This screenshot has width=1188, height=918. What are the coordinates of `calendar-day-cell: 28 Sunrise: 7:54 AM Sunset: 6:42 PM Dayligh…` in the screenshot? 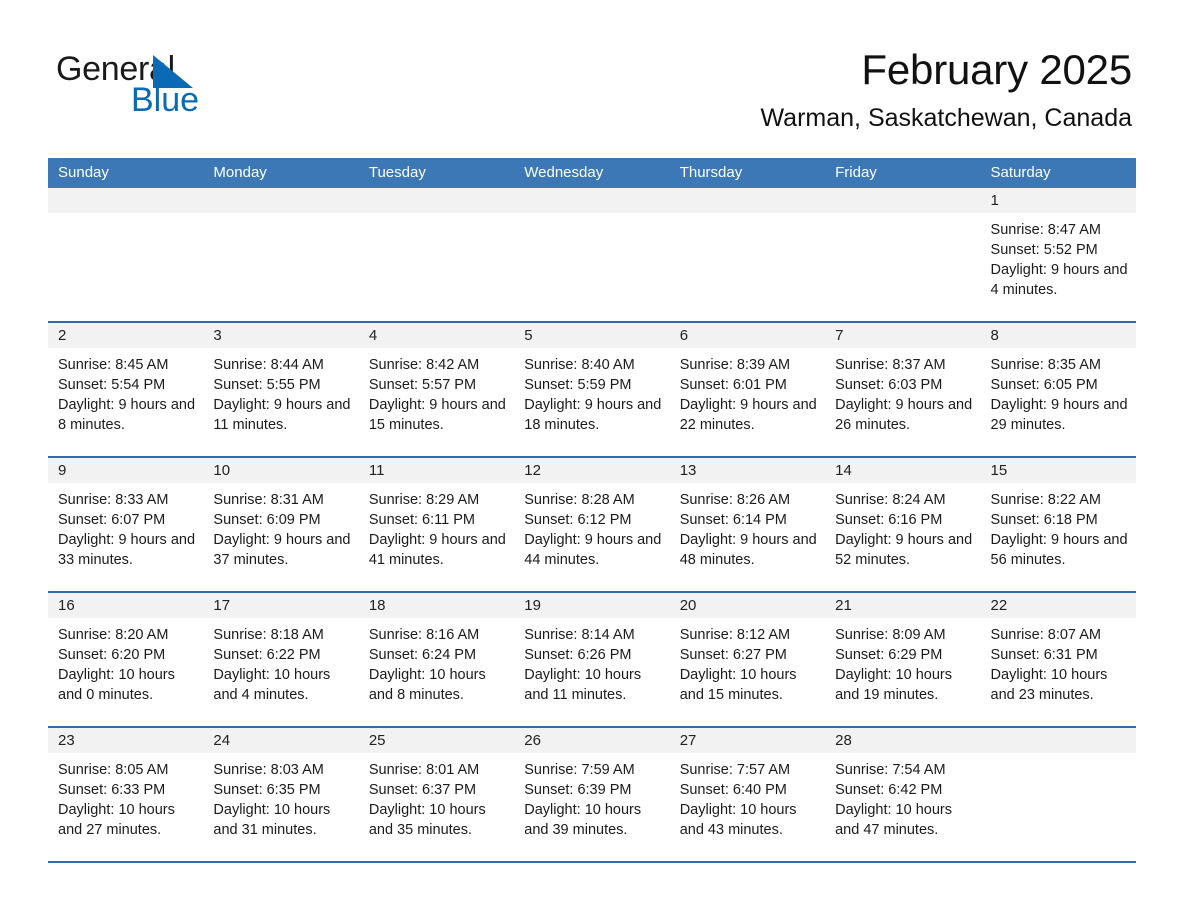 It's located at (903, 794).